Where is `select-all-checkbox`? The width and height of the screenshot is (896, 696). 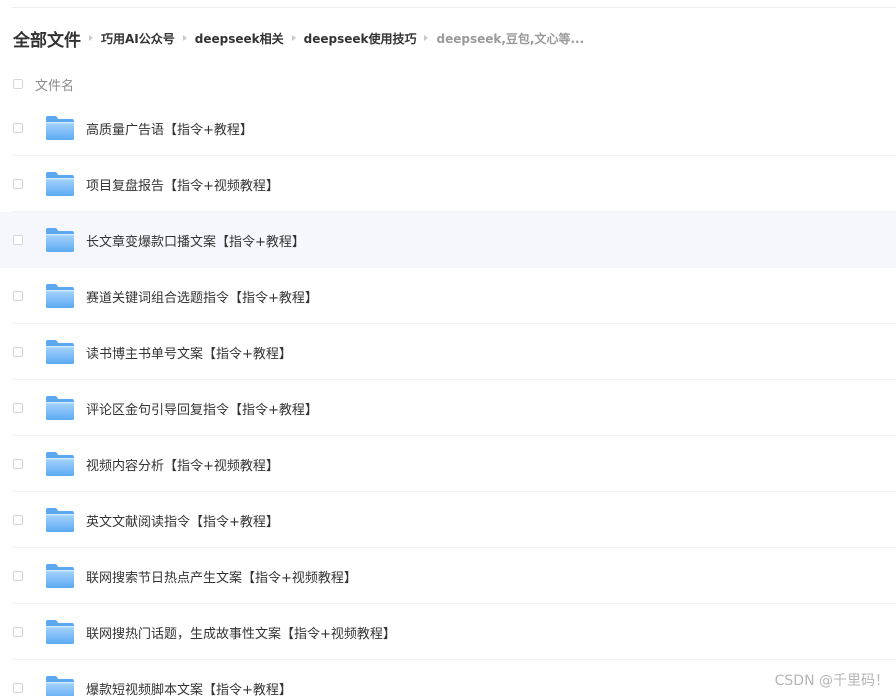 select-all-checkbox is located at coordinates (18, 84).